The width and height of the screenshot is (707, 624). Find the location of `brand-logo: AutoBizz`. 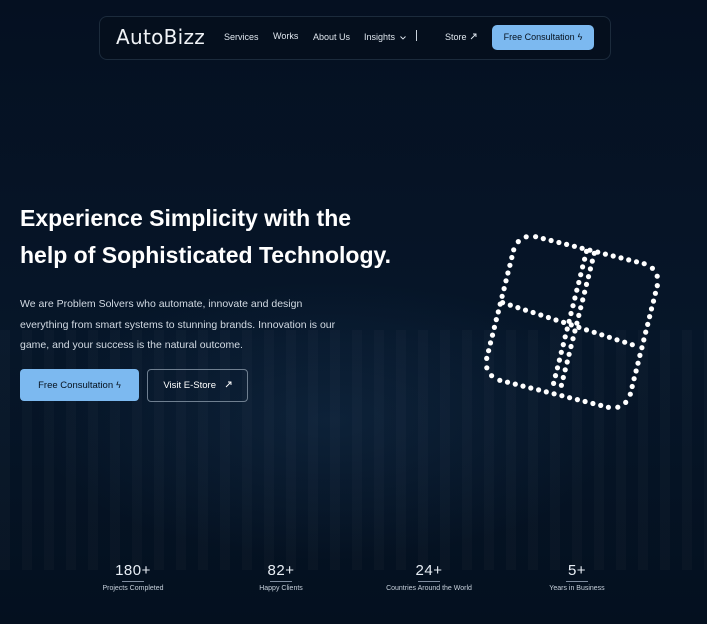

brand-logo: AutoBizz is located at coordinates (160, 37).